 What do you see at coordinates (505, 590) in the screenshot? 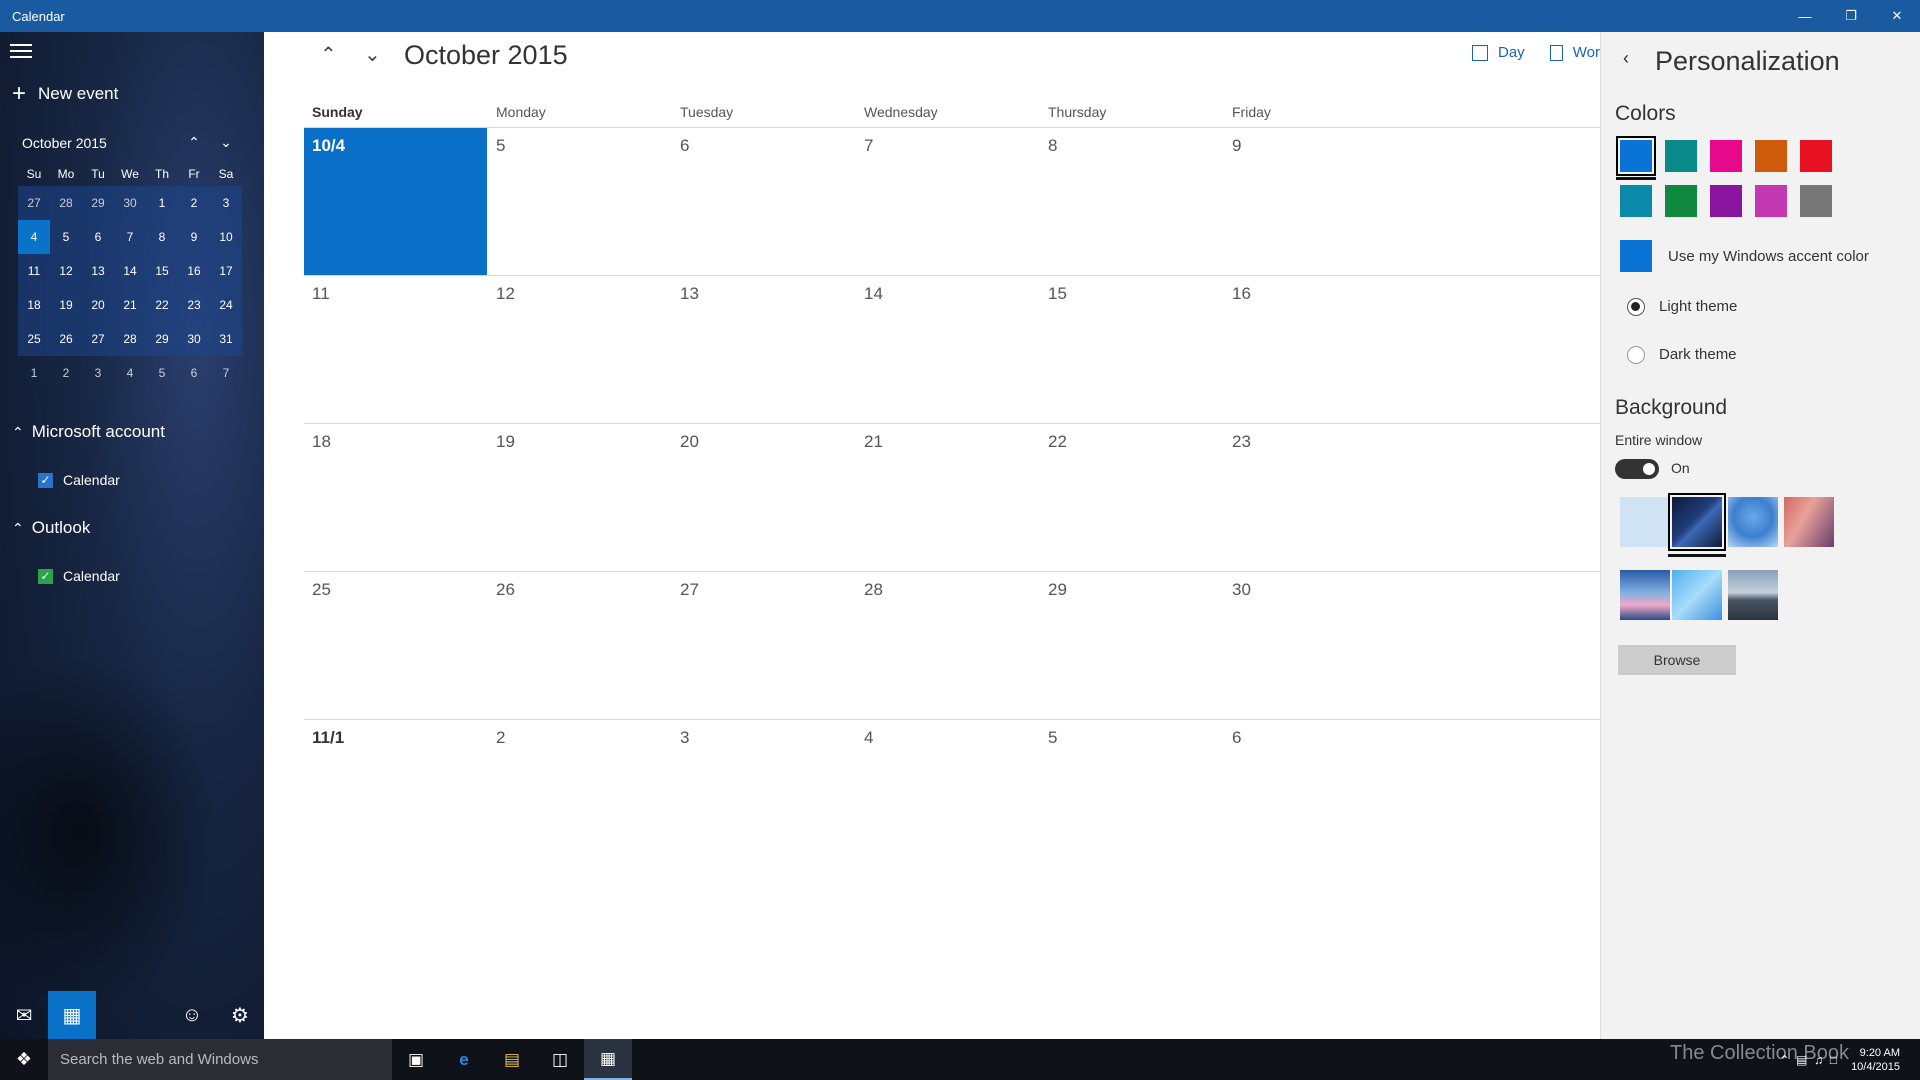
I see `day-cell-date: 26` at bounding box center [505, 590].